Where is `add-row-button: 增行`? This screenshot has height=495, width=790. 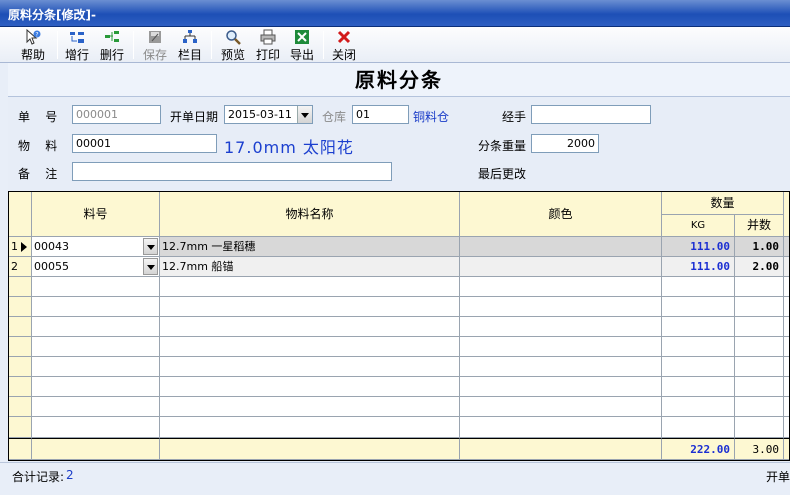 add-row-button: 增行 is located at coordinates (77, 45).